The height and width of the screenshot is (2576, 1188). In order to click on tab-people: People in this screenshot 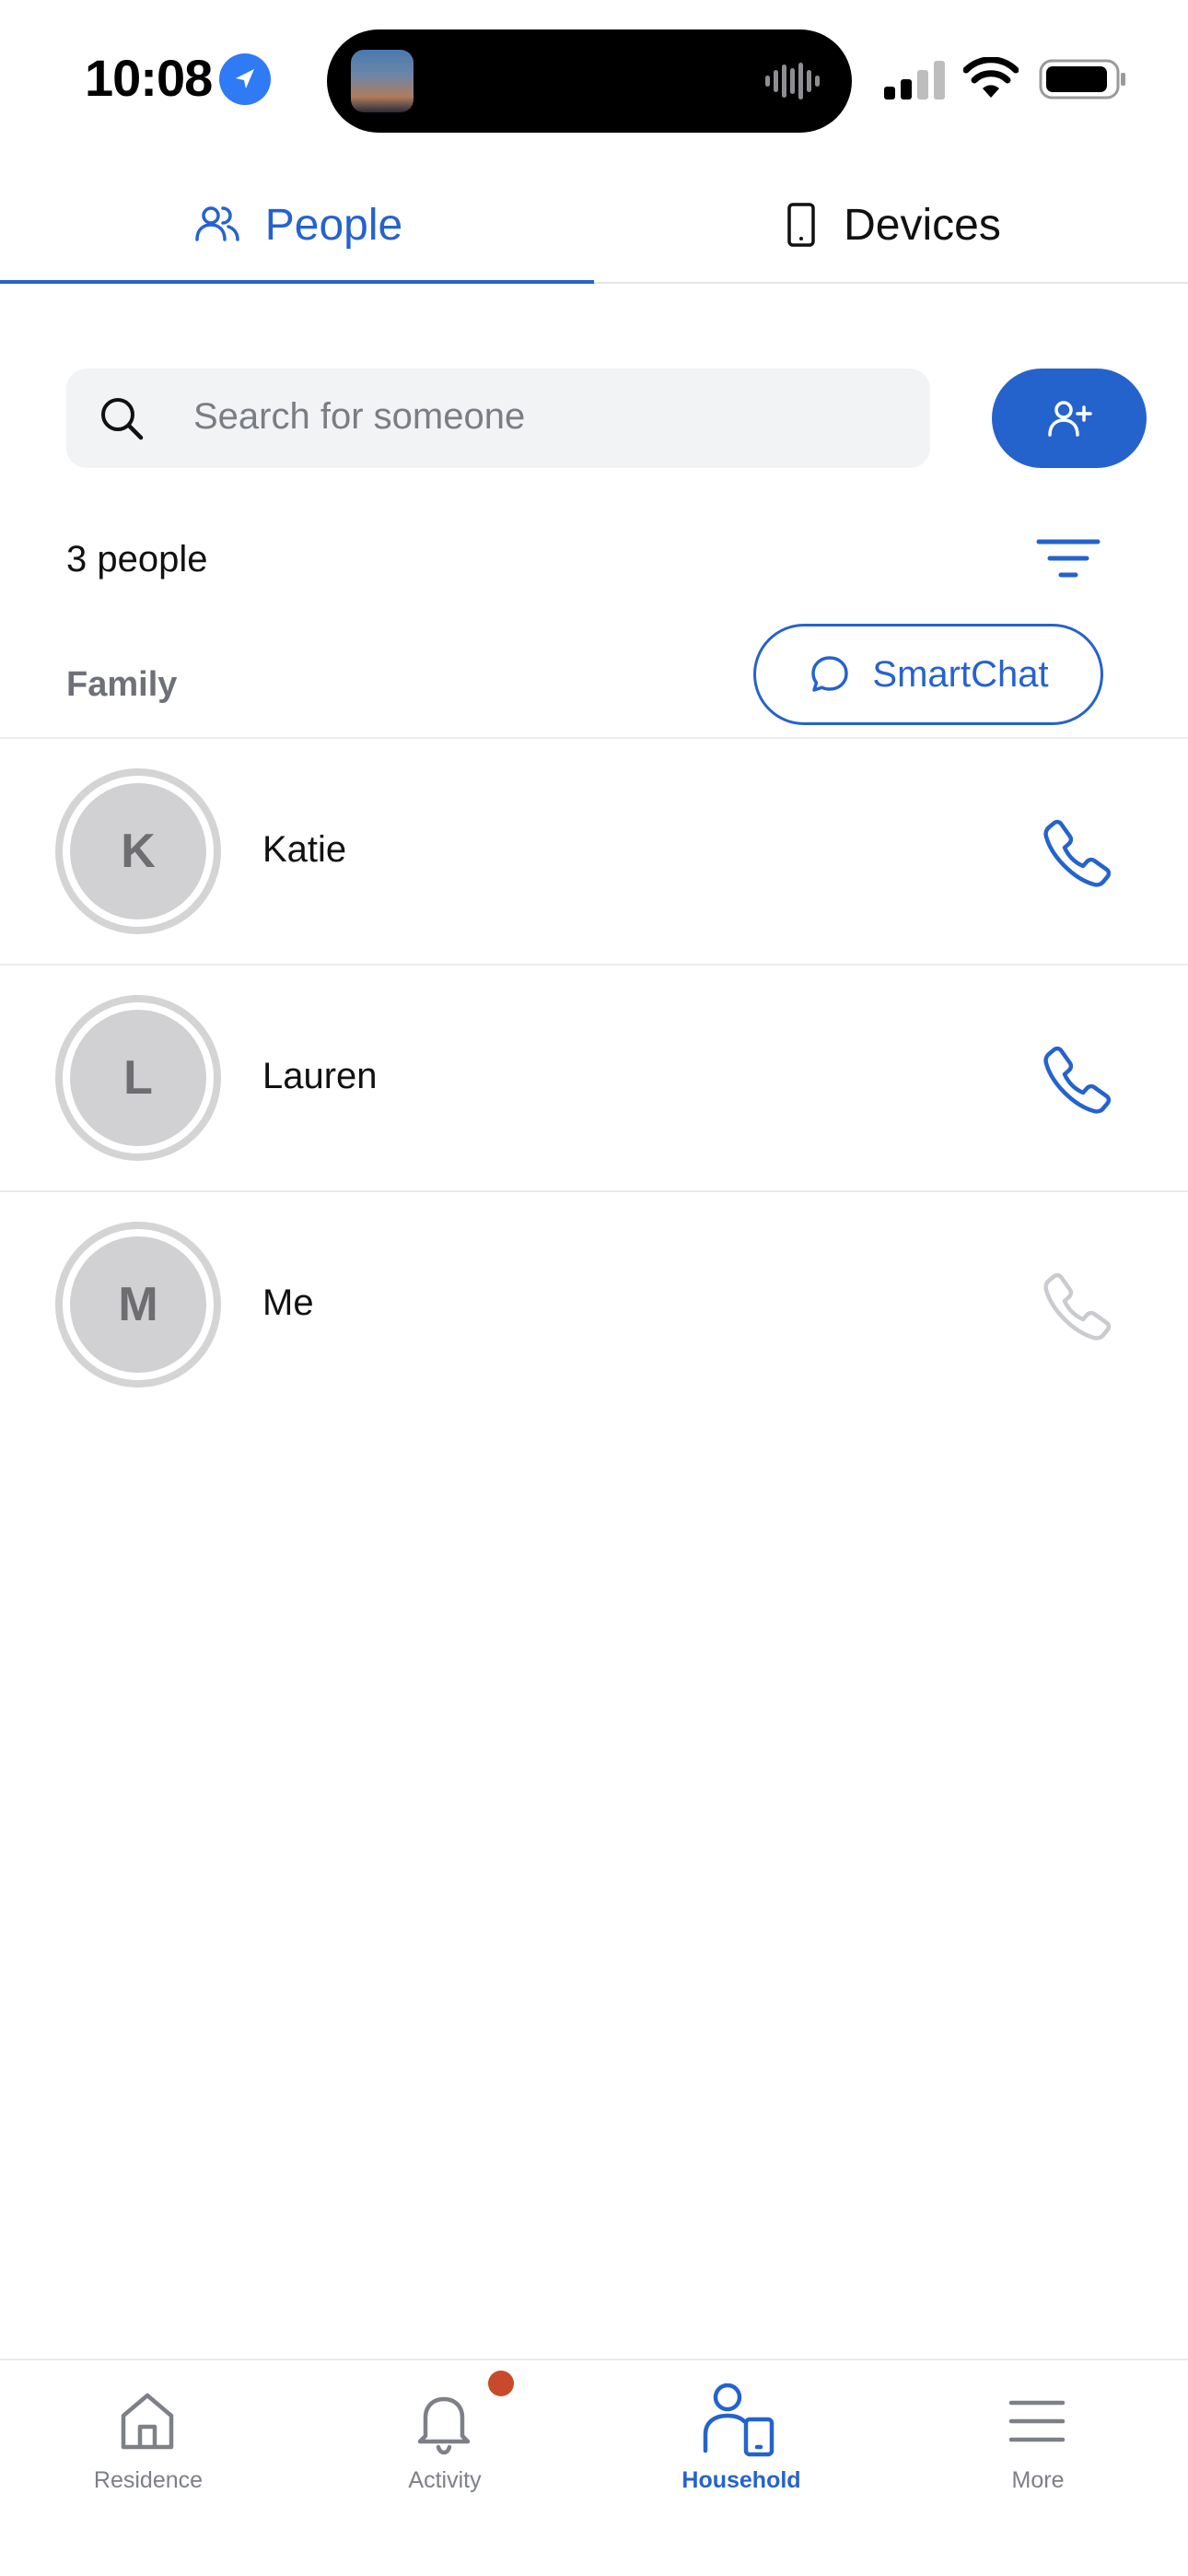, I will do `click(297, 225)`.